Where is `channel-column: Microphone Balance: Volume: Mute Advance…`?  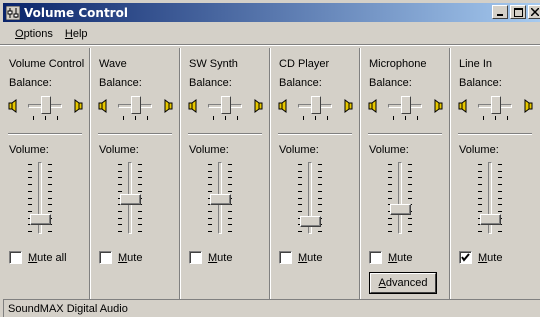
channel-column: Microphone Balance: Volume: Mute Advance… is located at coordinates (405, 174).